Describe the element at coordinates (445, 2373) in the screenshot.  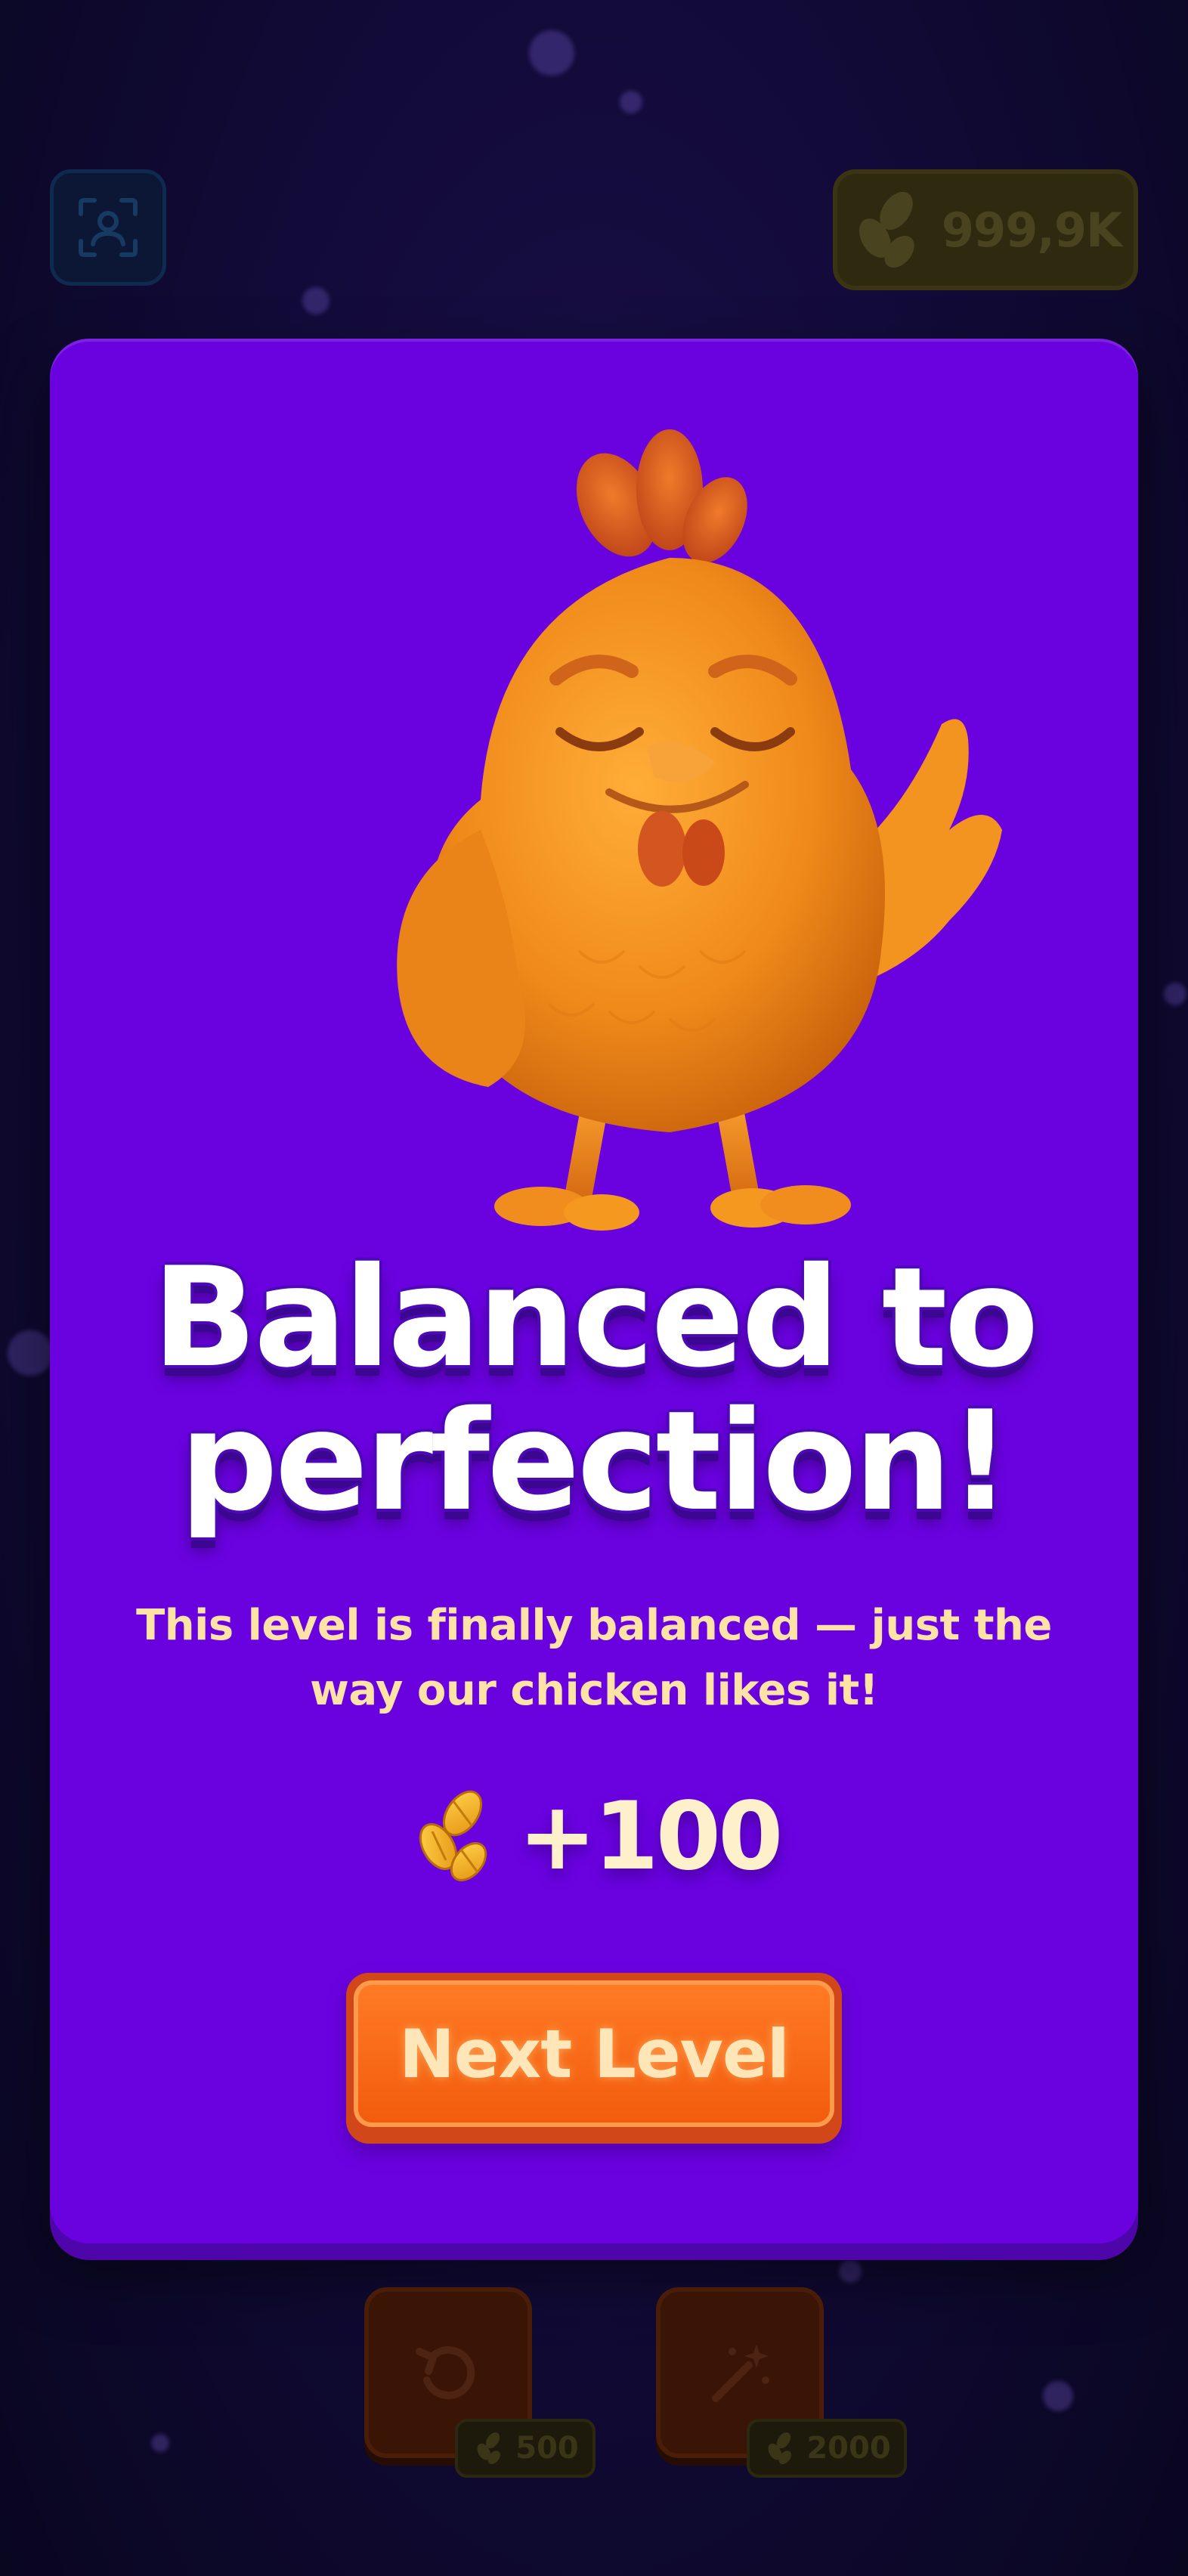
I see `undo-icon` at that location.